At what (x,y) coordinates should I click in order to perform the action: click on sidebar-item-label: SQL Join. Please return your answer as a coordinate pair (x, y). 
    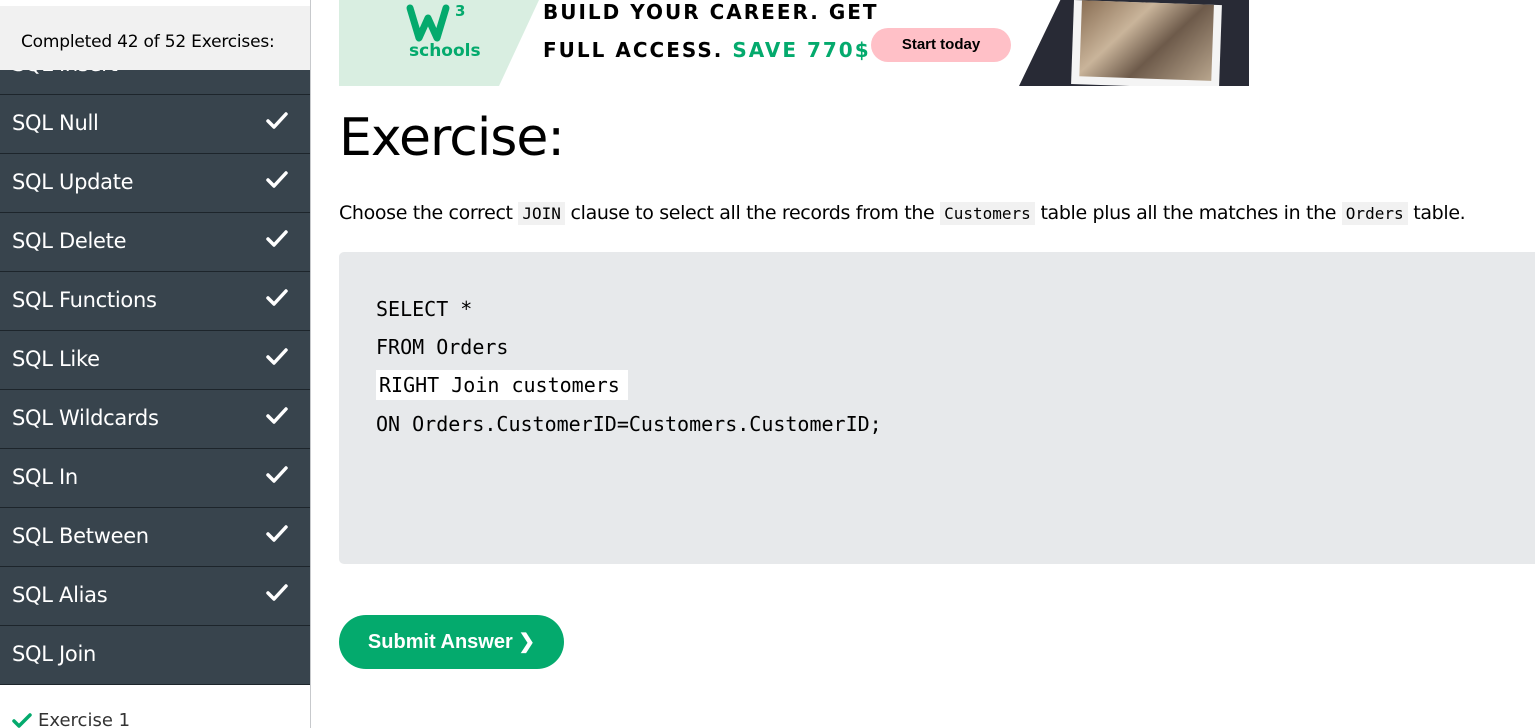
    Looking at the image, I should click on (54, 654).